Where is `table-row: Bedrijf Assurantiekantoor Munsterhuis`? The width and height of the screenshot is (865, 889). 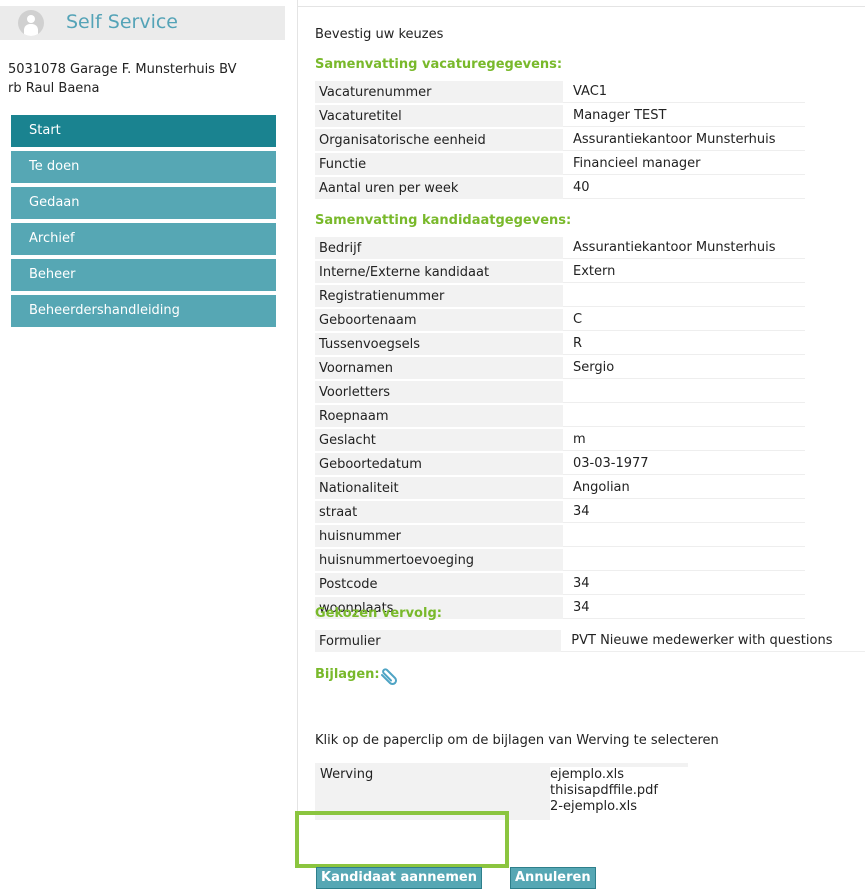
table-row: Bedrijf Assurantiekantoor Munsterhuis is located at coordinates (560, 248).